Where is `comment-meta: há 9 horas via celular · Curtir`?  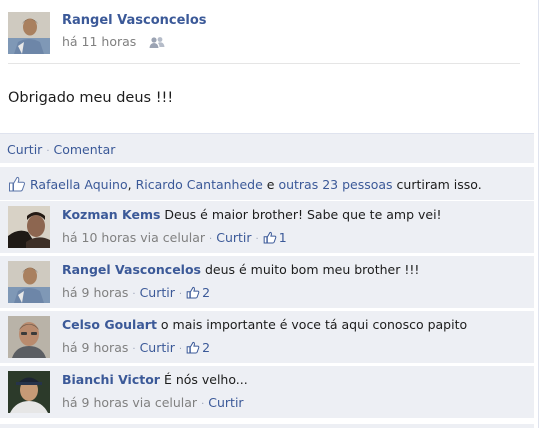
comment-meta: há 9 horas via celular · Curtir is located at coordinates (153, 402).